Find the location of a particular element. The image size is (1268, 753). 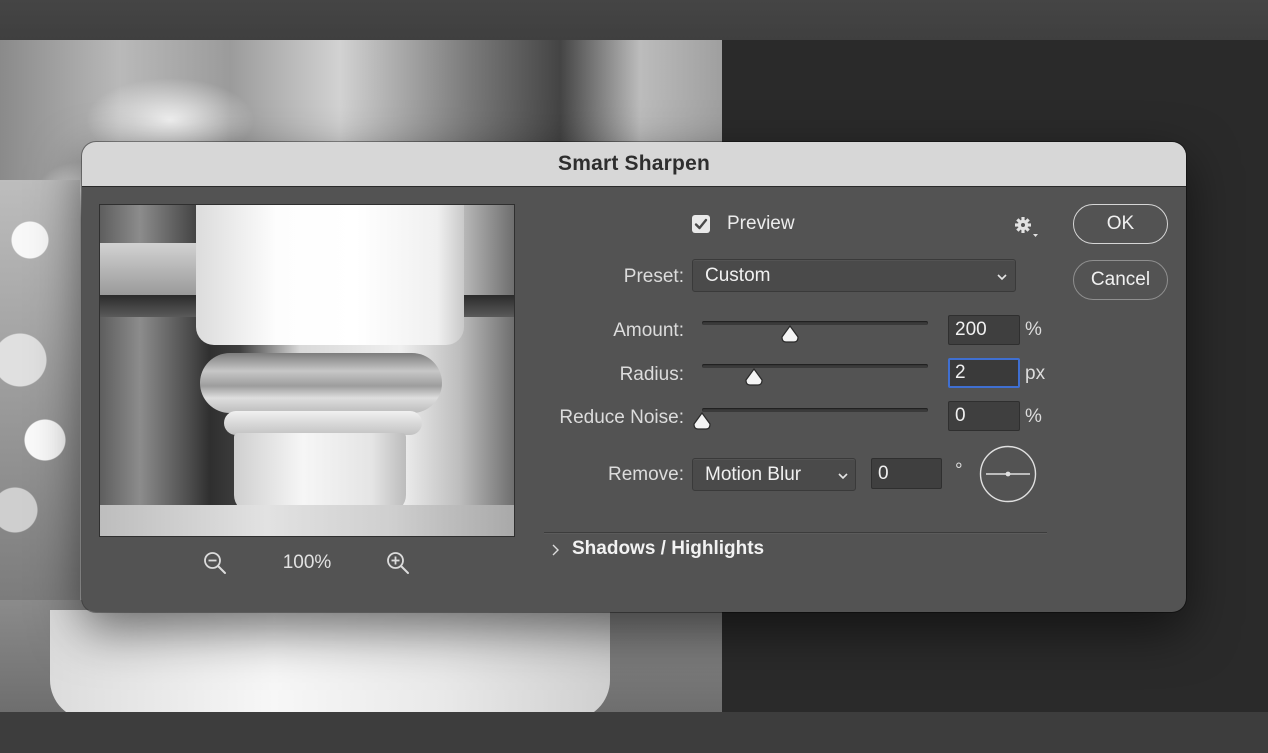

preset-label: Preset: is located at coordinates (653, 276).